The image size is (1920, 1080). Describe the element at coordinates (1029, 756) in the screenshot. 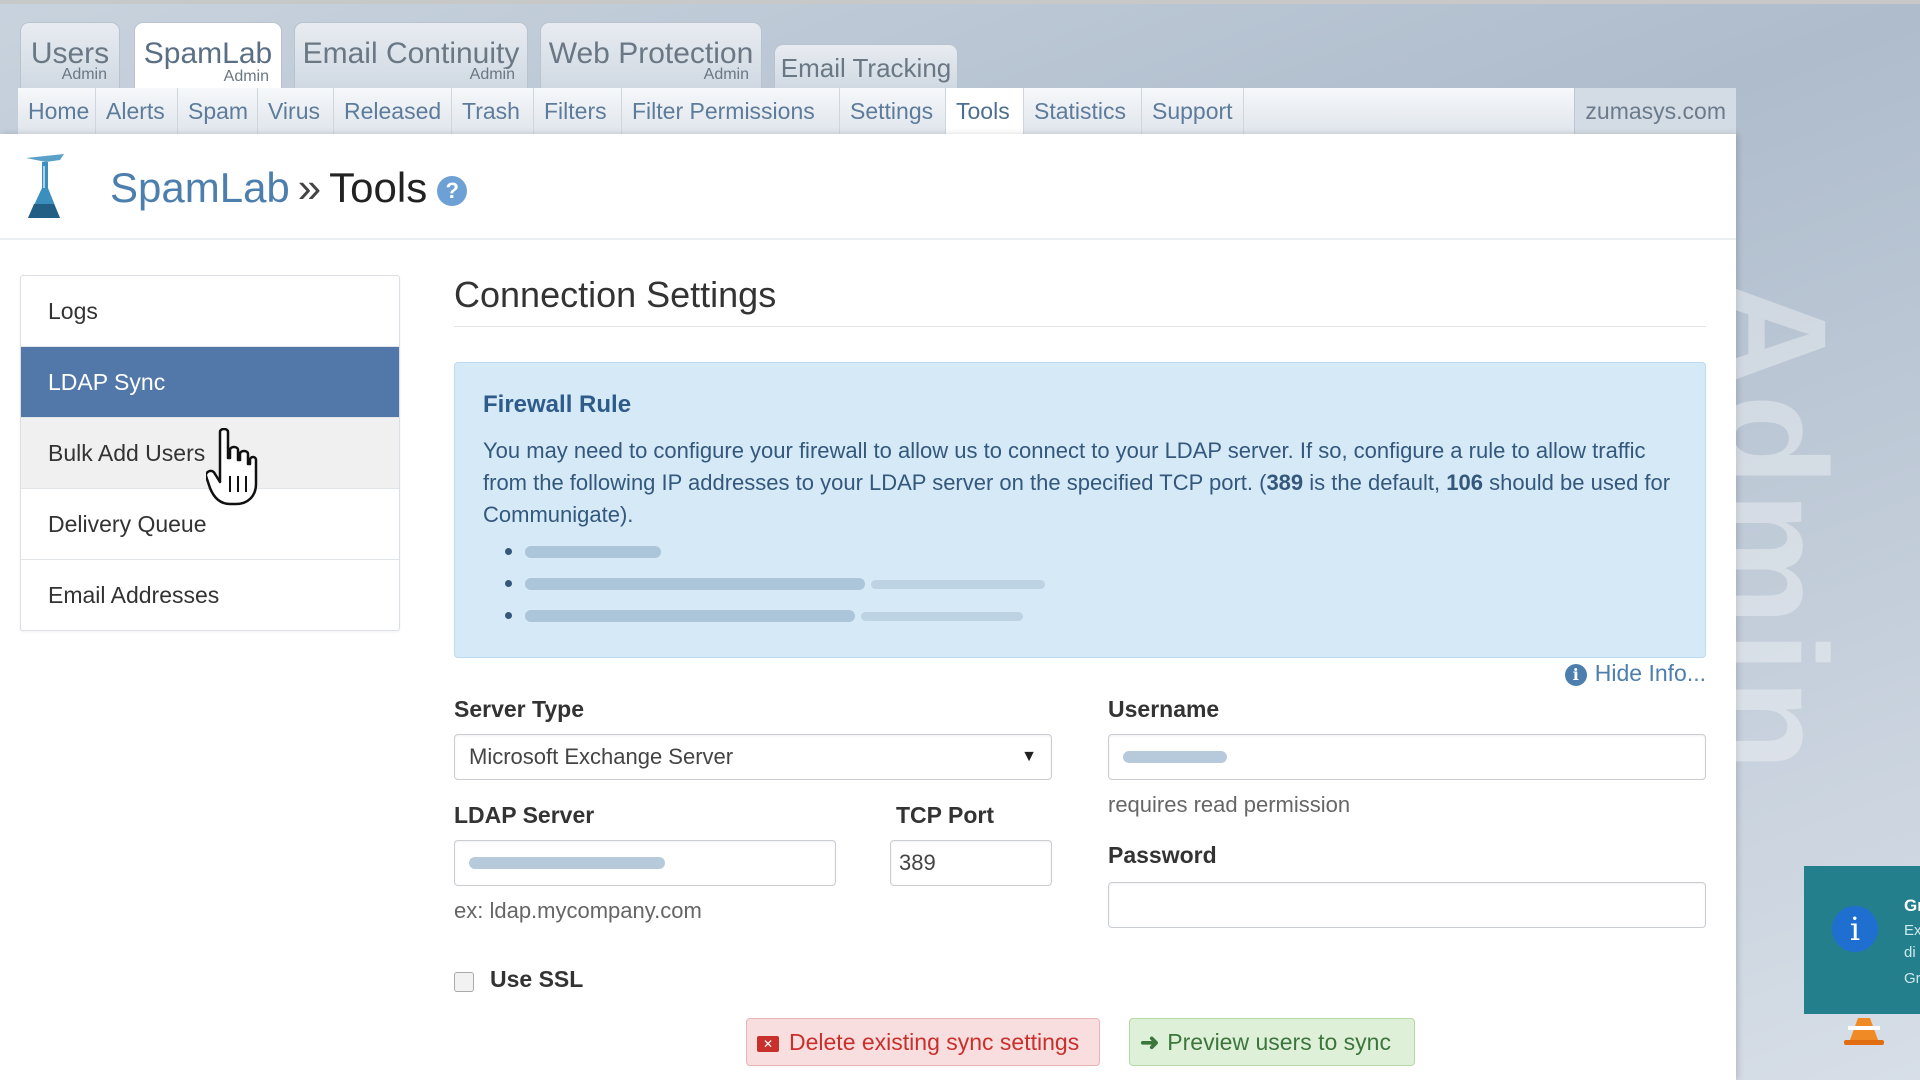

I see `dropdown-arrow-icon: ▼` at that location.